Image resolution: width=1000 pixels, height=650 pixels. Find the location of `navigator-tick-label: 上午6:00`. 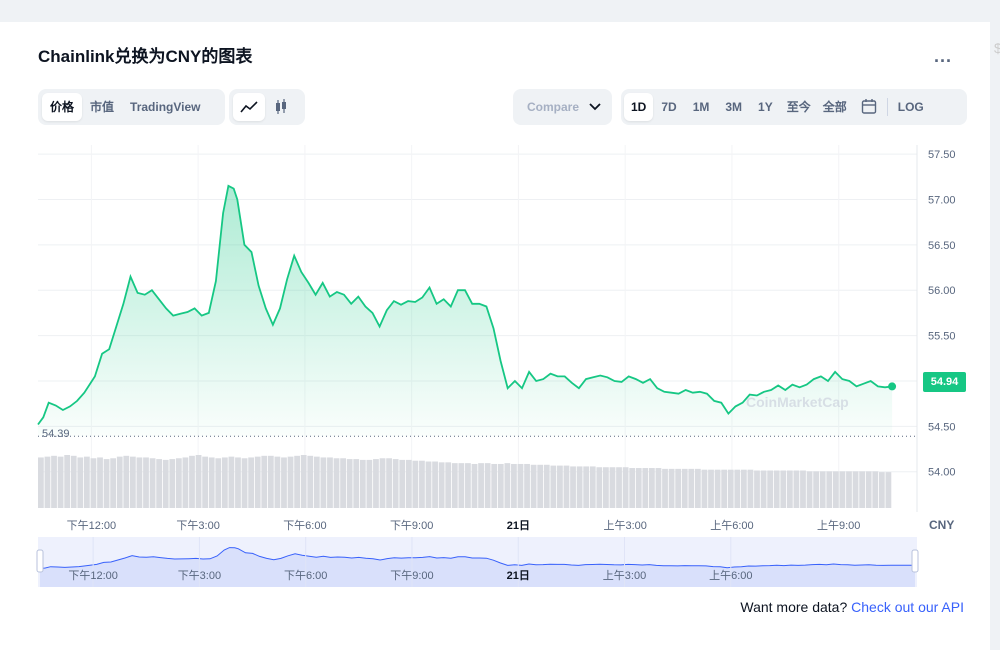

navigator-tick-label: 上午6:00 is located at coordinates (730, 575).